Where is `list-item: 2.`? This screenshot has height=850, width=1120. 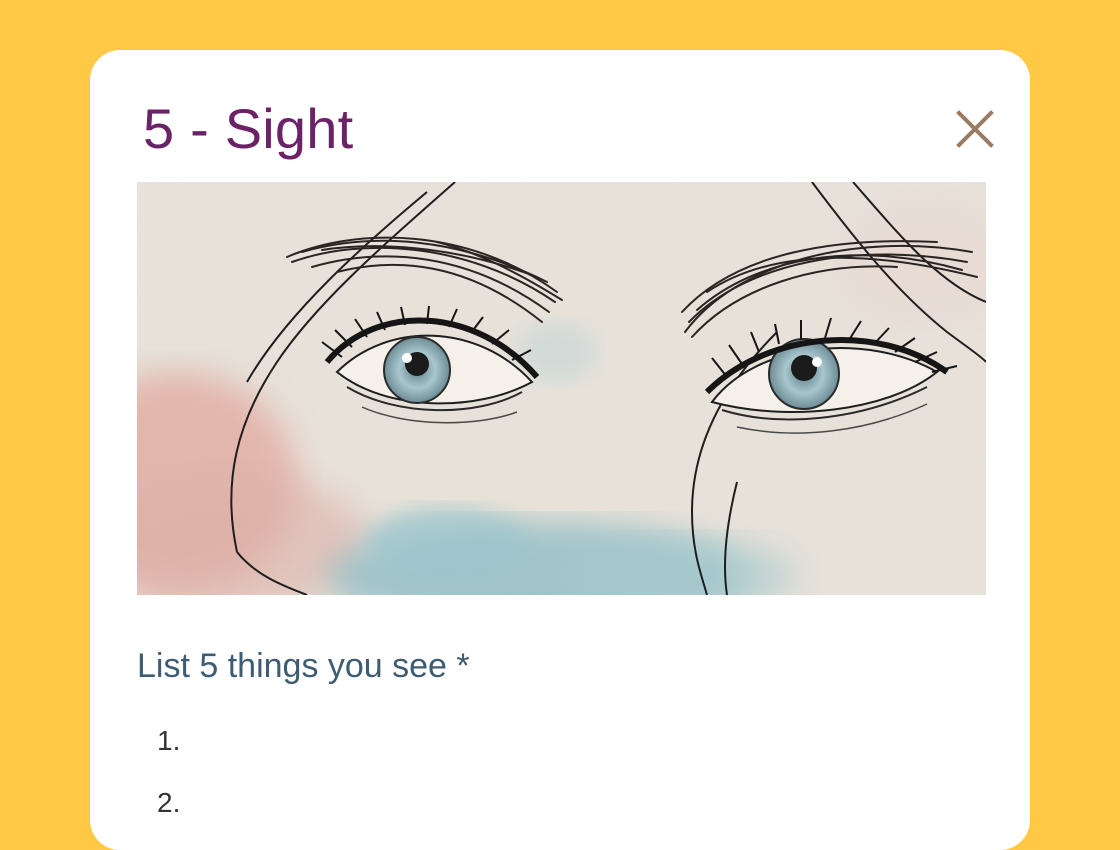 list-item: 2. is located at coordinates (549, 803).